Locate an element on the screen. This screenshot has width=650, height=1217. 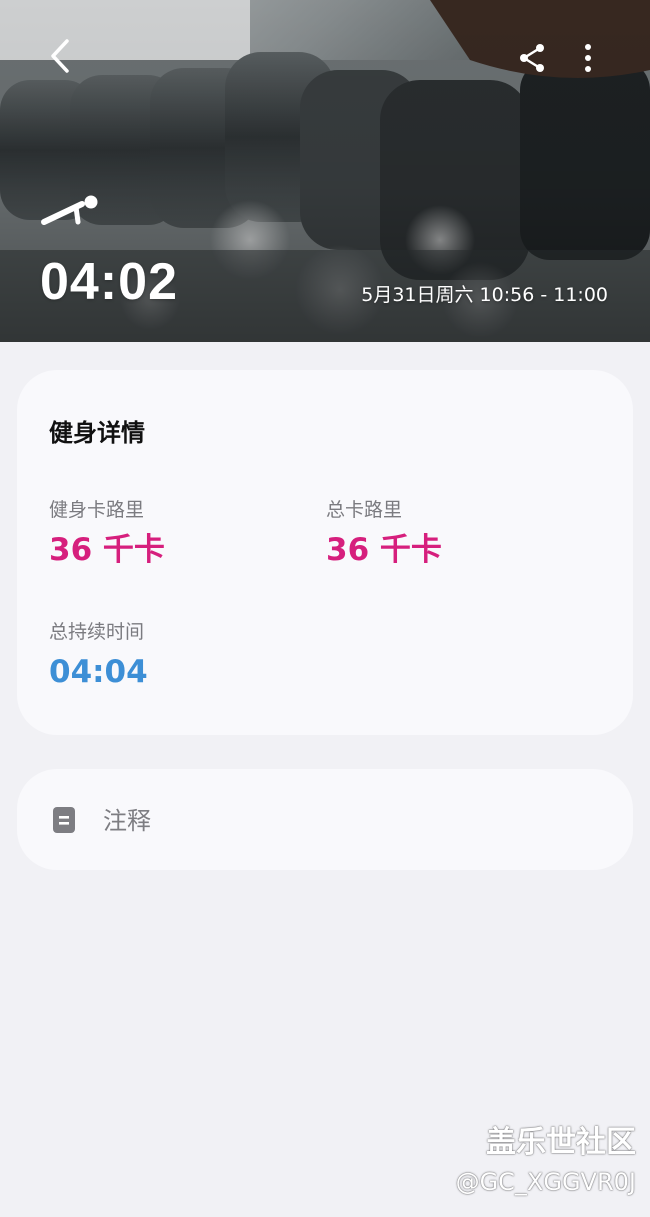
more-options-button is located at coordinates (588, 58).